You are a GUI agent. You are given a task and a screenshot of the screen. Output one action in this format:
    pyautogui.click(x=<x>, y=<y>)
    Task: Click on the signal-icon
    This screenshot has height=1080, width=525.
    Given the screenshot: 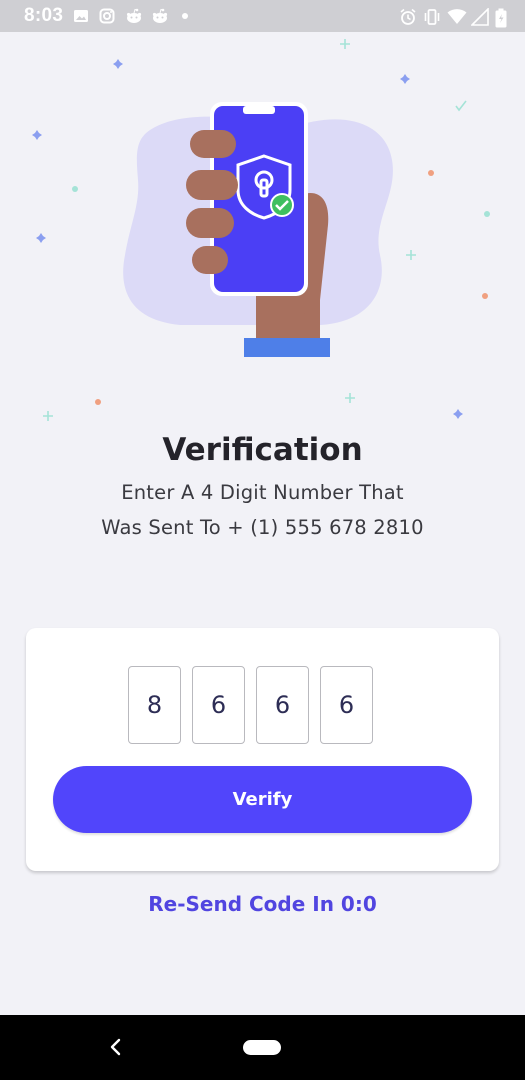 What is the action you would take?
    pyautogui.click(x=479, y=16)
    